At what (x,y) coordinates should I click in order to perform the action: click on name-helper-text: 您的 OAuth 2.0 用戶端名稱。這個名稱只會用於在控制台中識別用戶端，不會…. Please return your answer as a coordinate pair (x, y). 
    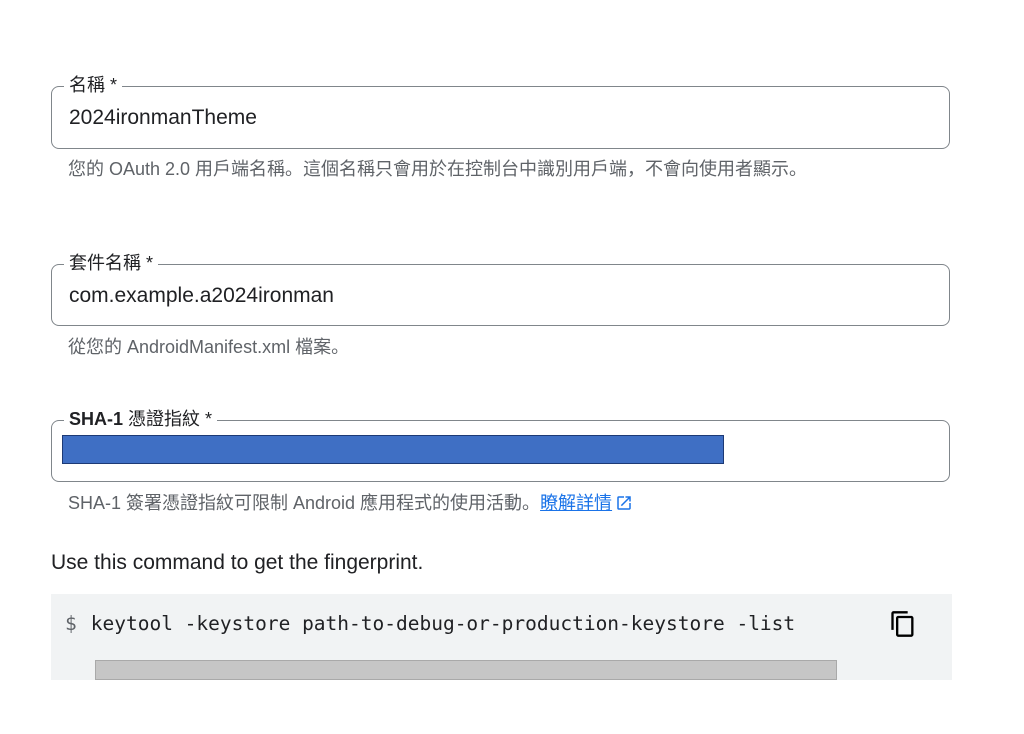
    Looking at the image, I should click on (438, 169).